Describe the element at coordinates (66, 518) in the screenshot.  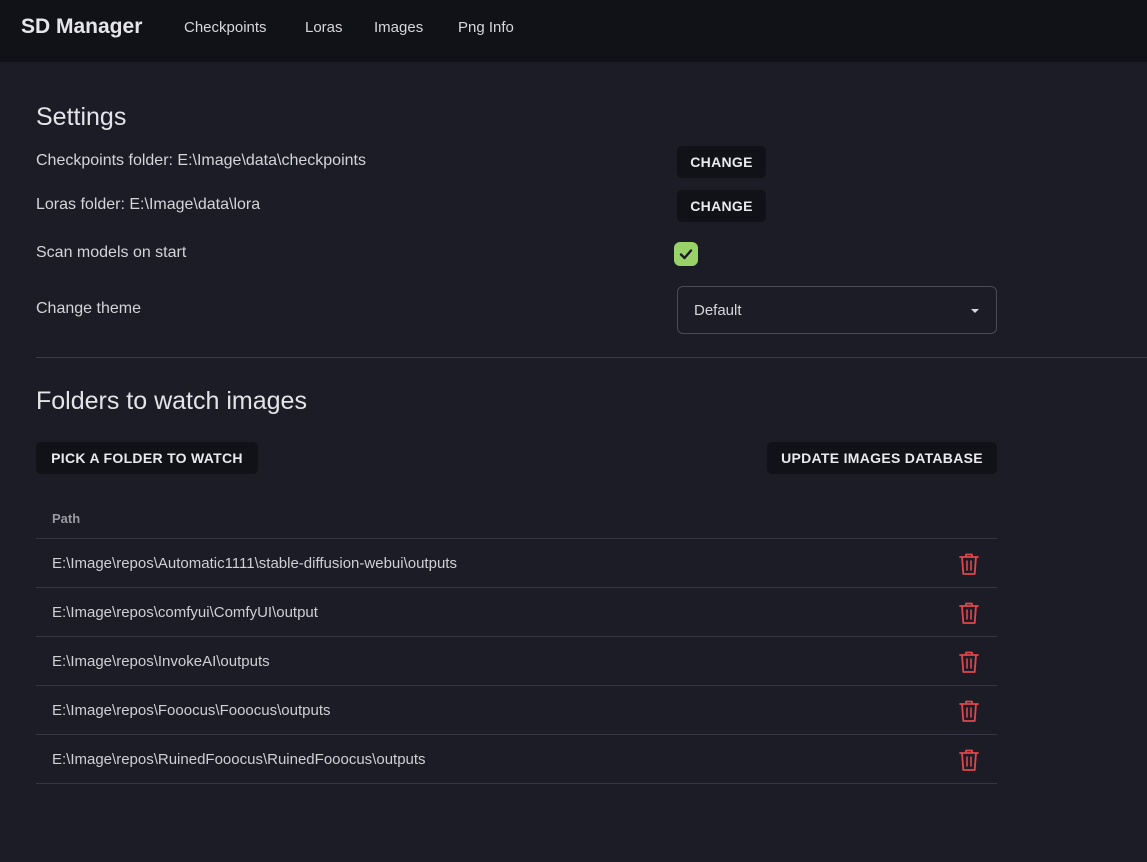
I see `column-header-path: Path` at that location.